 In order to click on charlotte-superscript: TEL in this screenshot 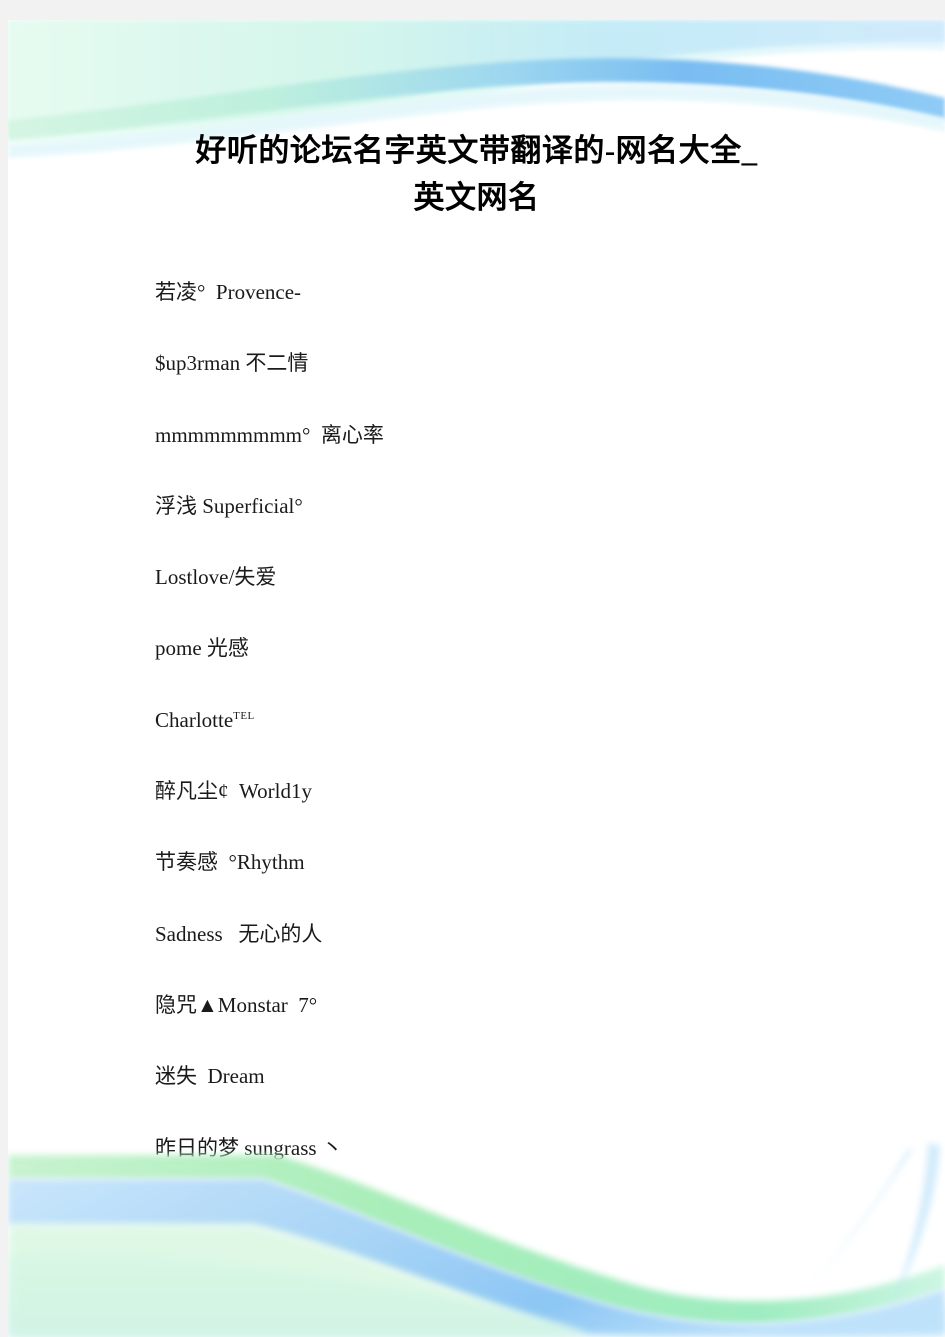, I will do `click(244, 715)`.